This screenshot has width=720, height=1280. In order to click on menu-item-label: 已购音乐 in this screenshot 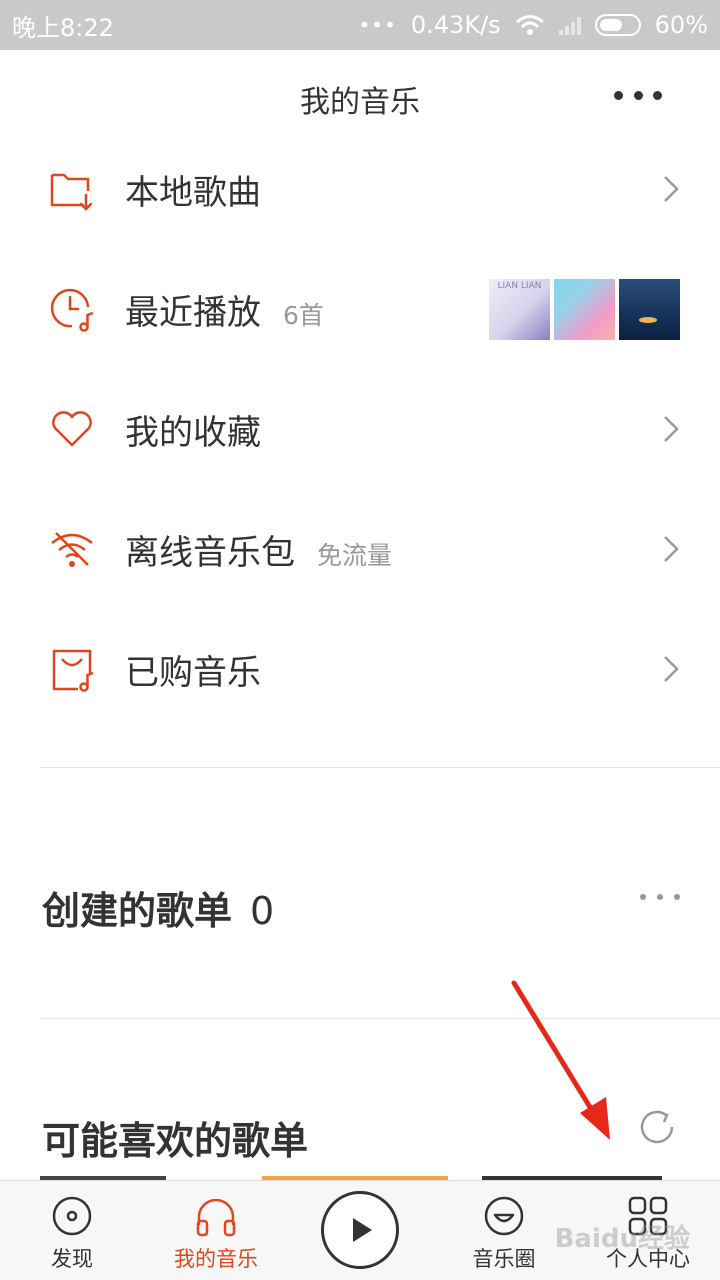, I will do `click(193, 669)`.